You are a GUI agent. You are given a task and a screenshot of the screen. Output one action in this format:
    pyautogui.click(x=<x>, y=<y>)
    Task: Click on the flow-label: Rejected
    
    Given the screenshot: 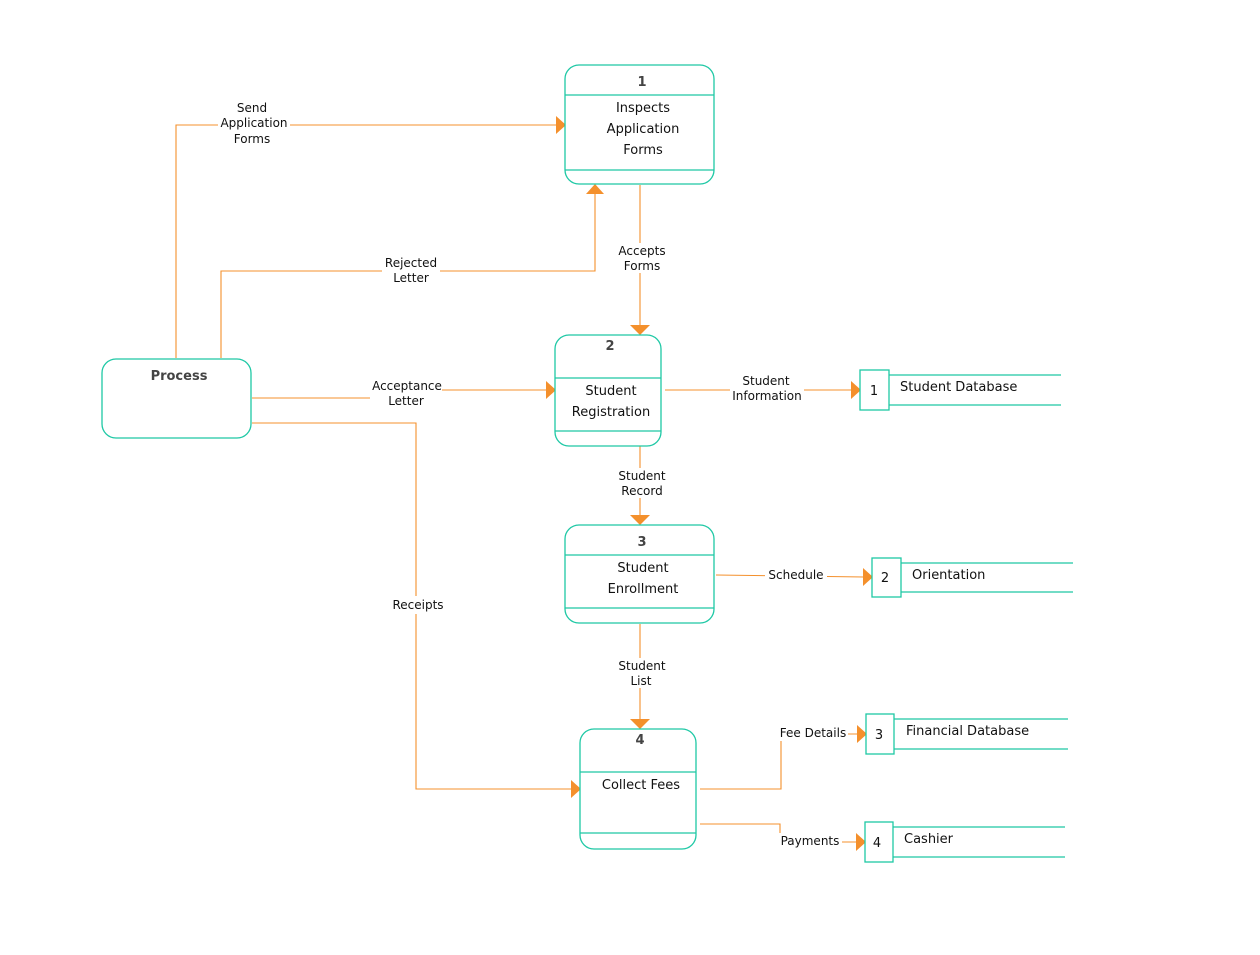 What is the action you would take?
    pyautogui.click(x=411, y=263)
    